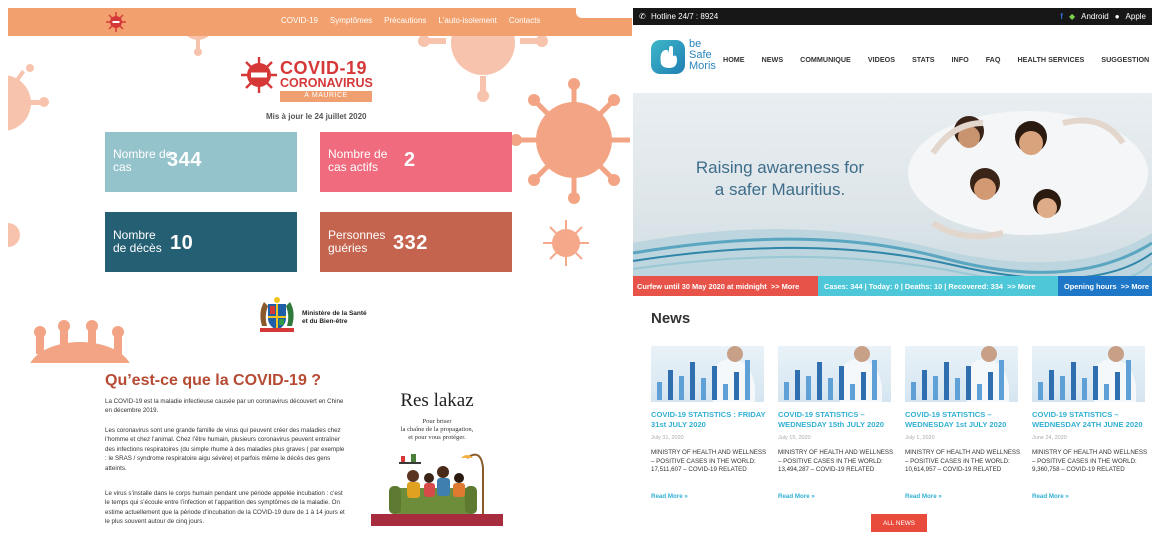  Describe the element at coordinates (213, 380) in the screenshot. I see `section-title: Qu’est-ce que la COVID-19 ?` at that location.